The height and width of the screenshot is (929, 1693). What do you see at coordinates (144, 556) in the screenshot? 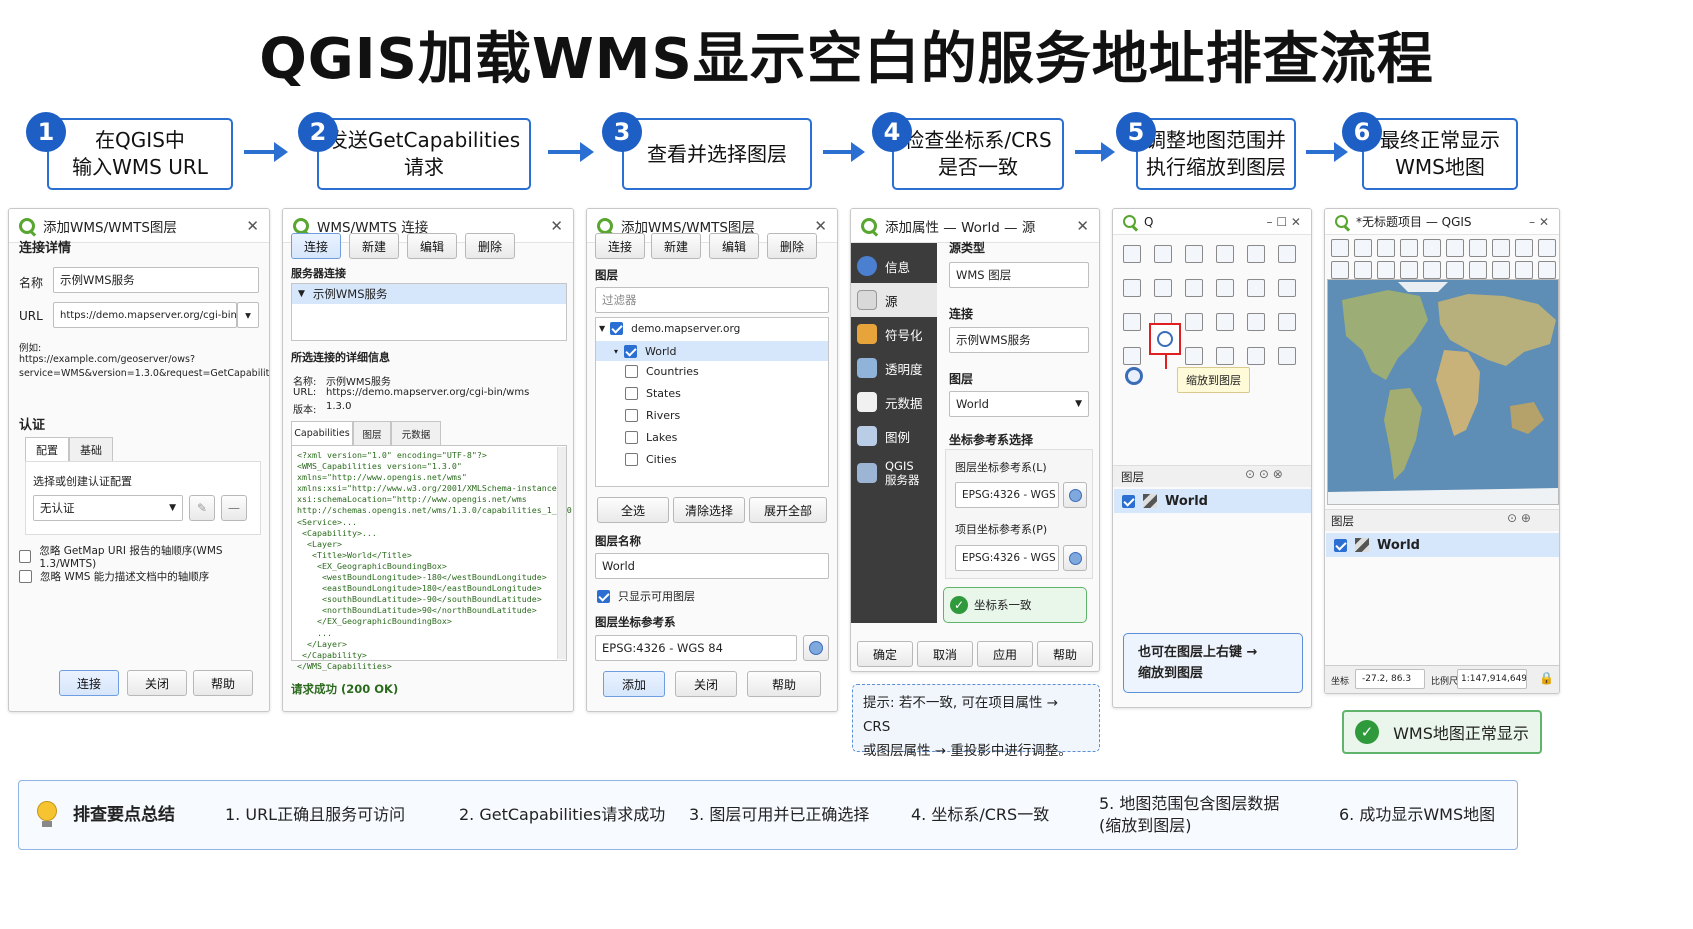
I see `ignore-axis-getmap: 忽略 GetMap URI 报告的轴顺序(WMS 1.3/WMTS)` at bounding box center [144, 556].